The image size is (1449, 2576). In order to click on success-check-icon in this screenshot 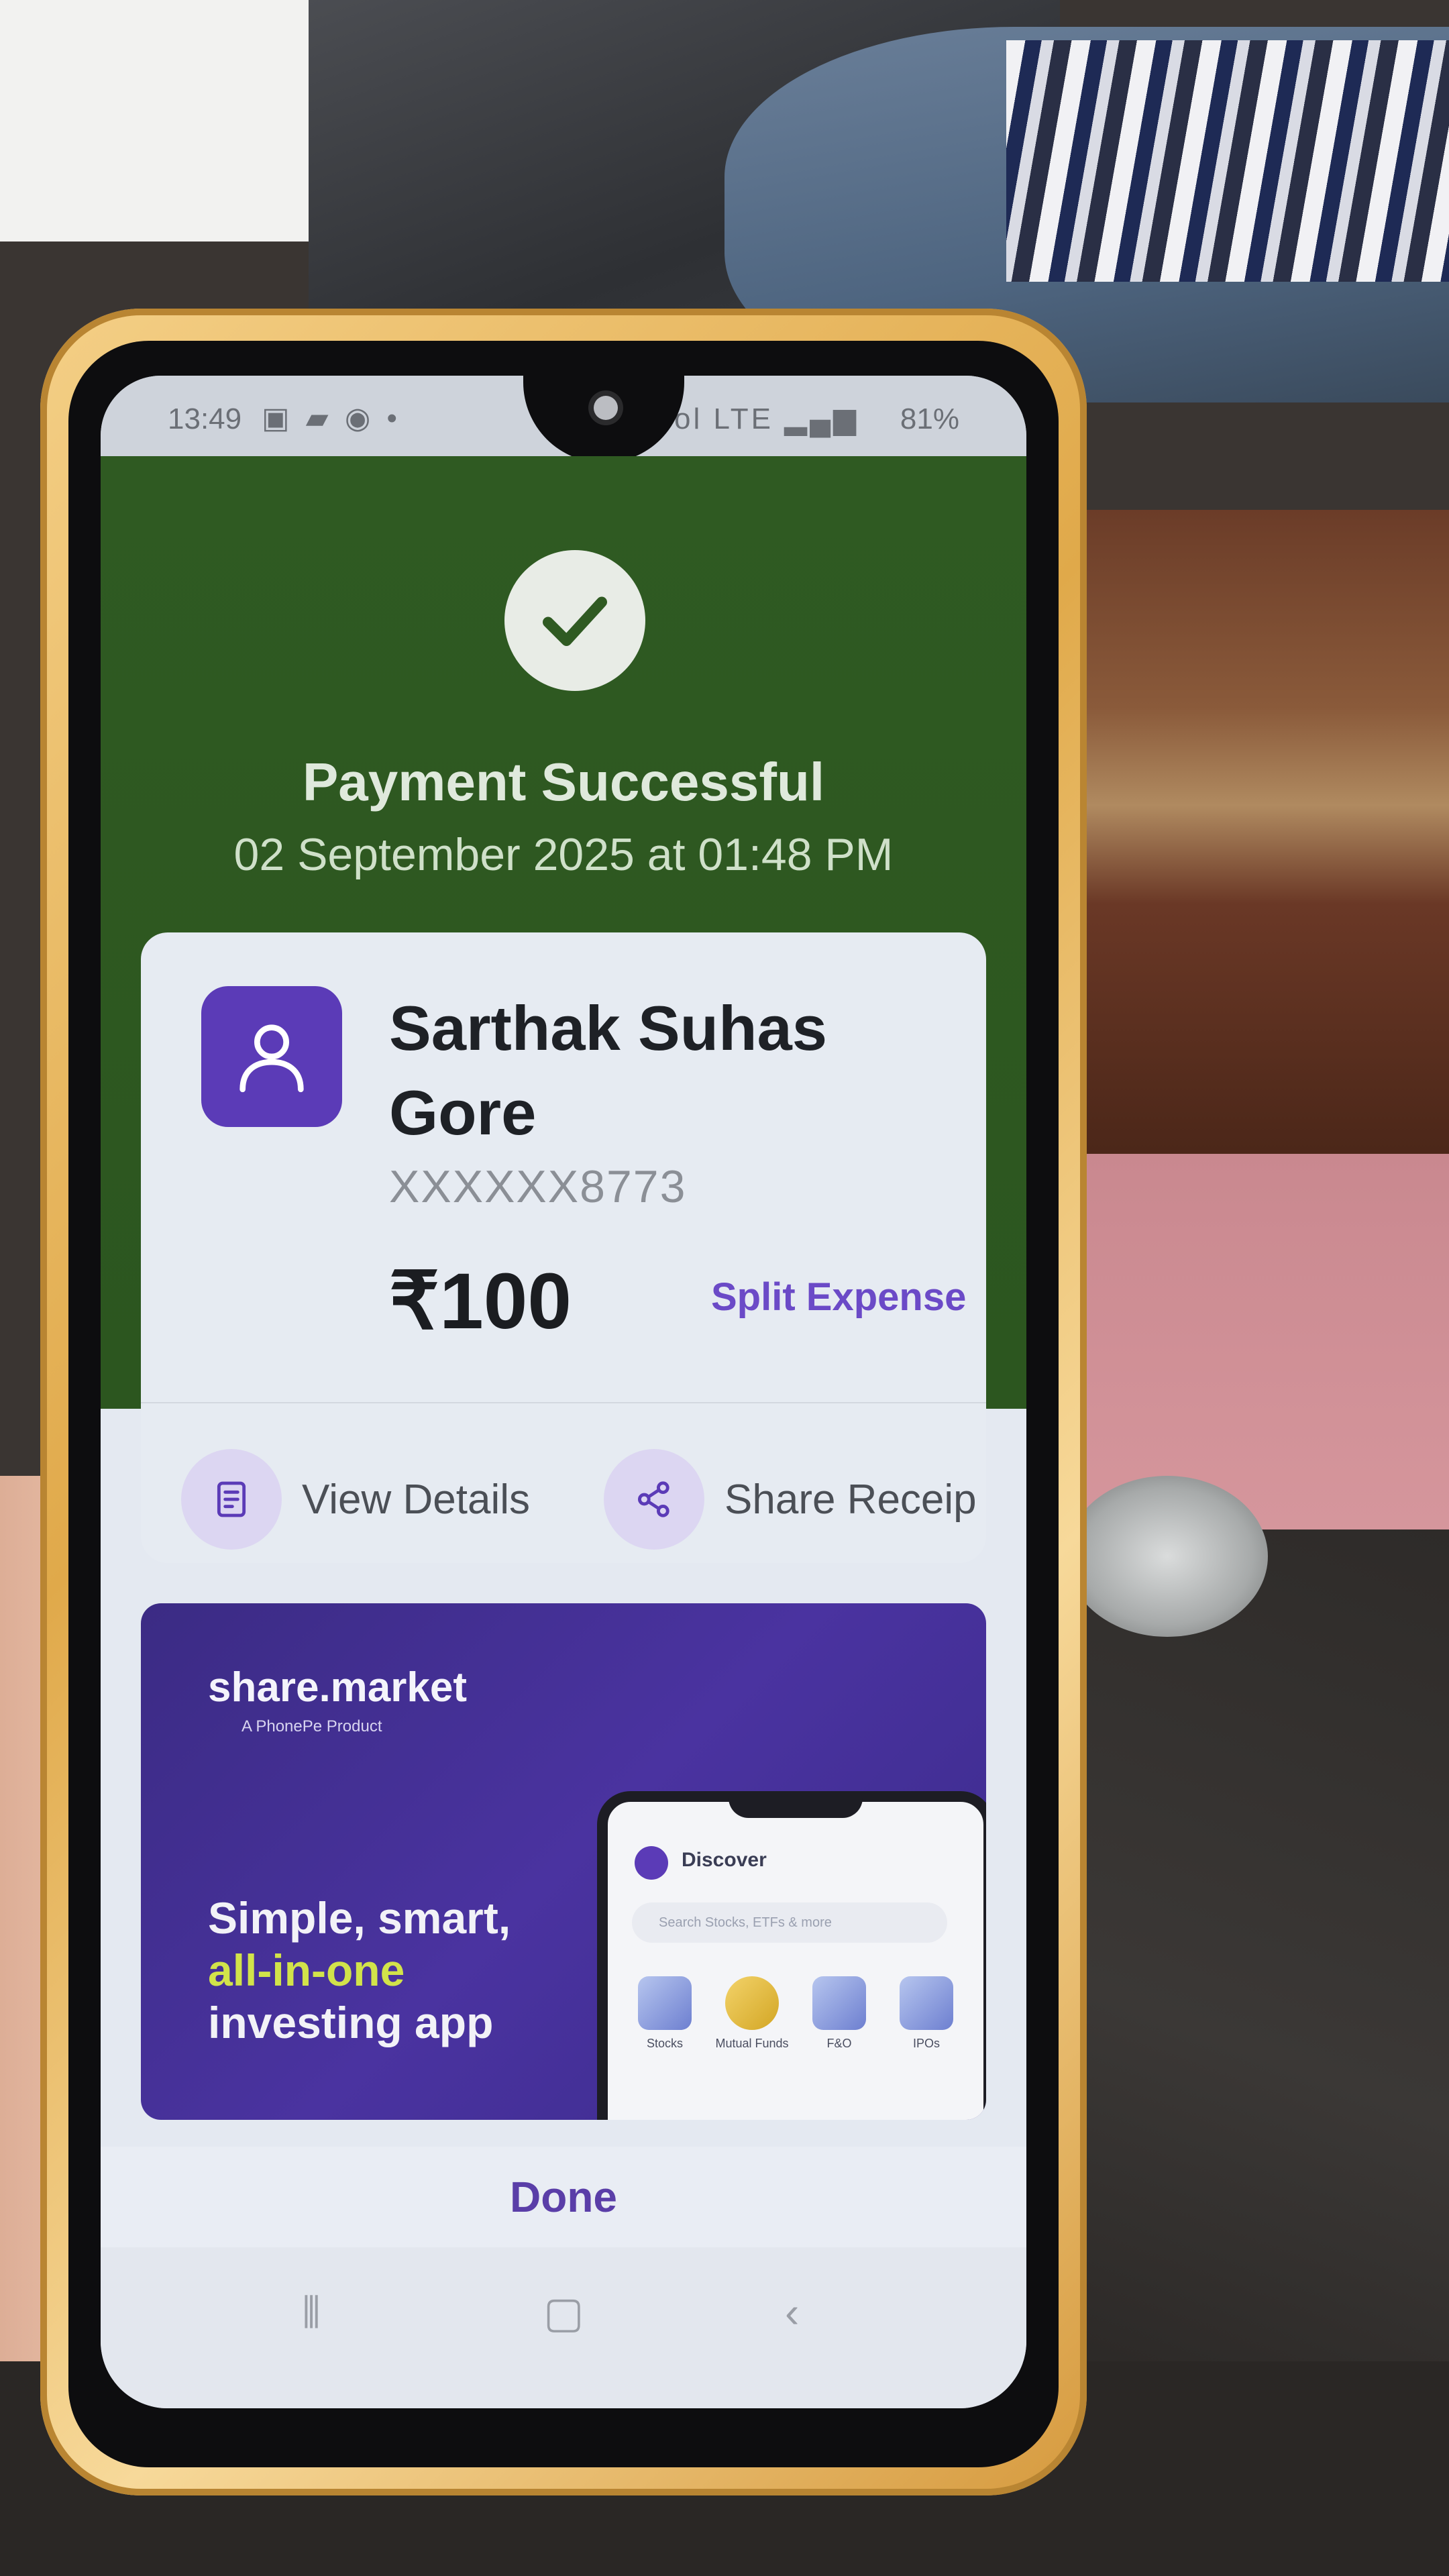, I will do `click(574, 620)`.